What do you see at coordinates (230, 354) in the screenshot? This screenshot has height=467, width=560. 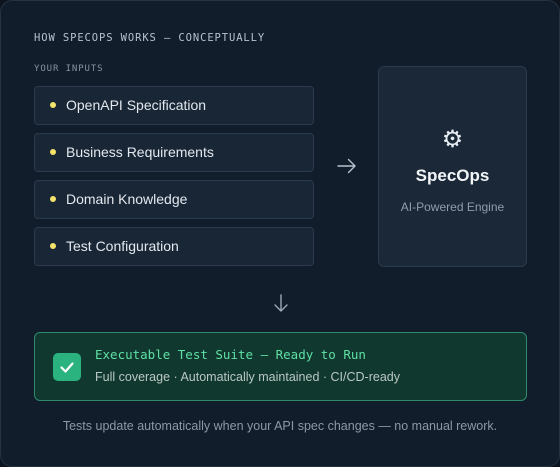 I see `result-title: Executable Test Suite — Ready to Run` at bounding box center [230, 354].